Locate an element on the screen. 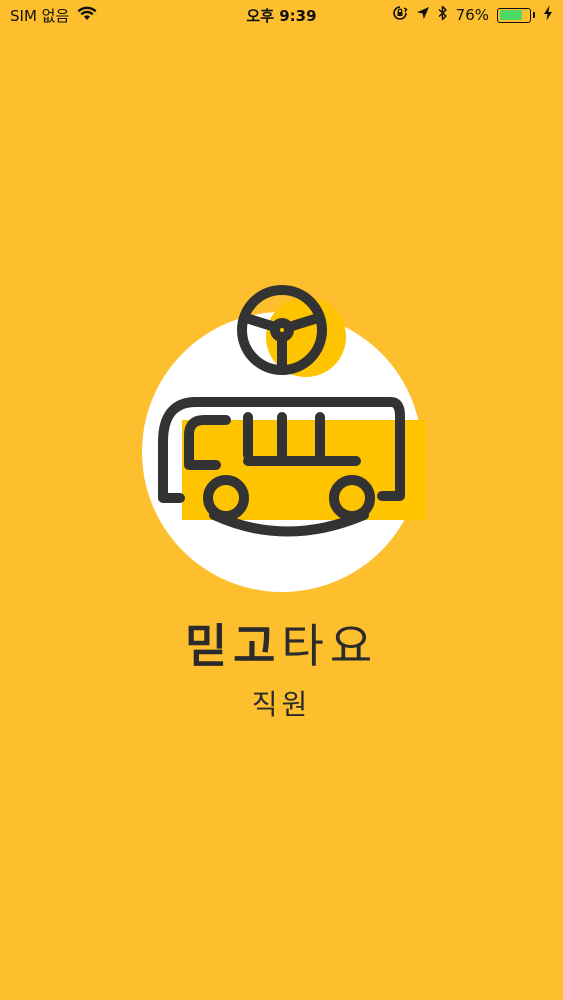 The height and width of the screenshot is (1000, 563). battery-percent: 76% is located at coordinates (472, 15).